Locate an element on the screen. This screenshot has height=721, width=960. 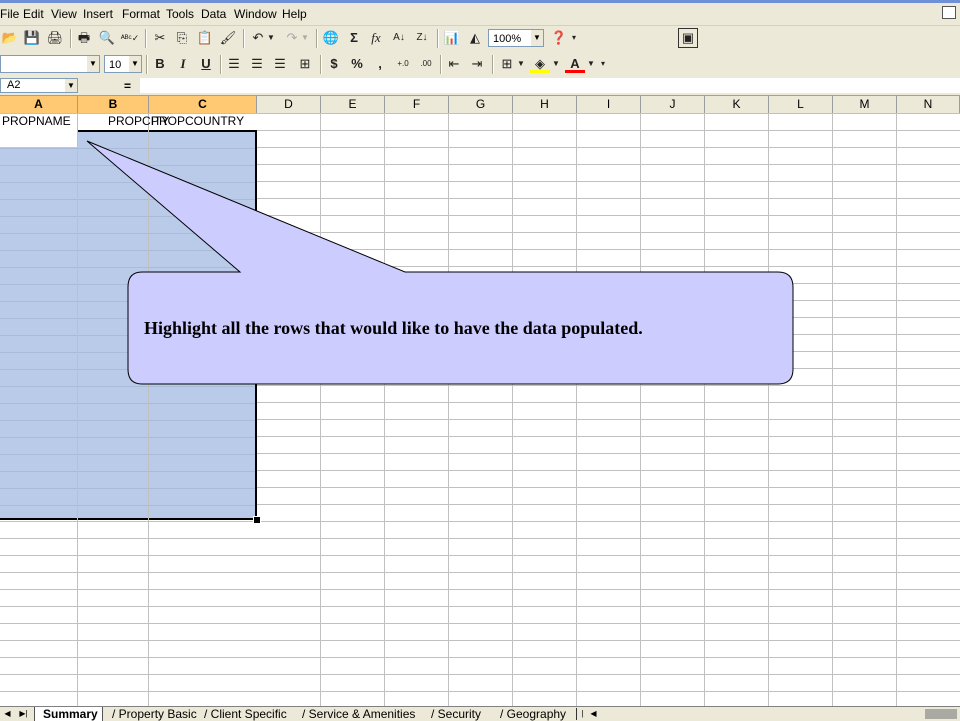
horizontal-scrollbar is located at coordinates (941, 714).